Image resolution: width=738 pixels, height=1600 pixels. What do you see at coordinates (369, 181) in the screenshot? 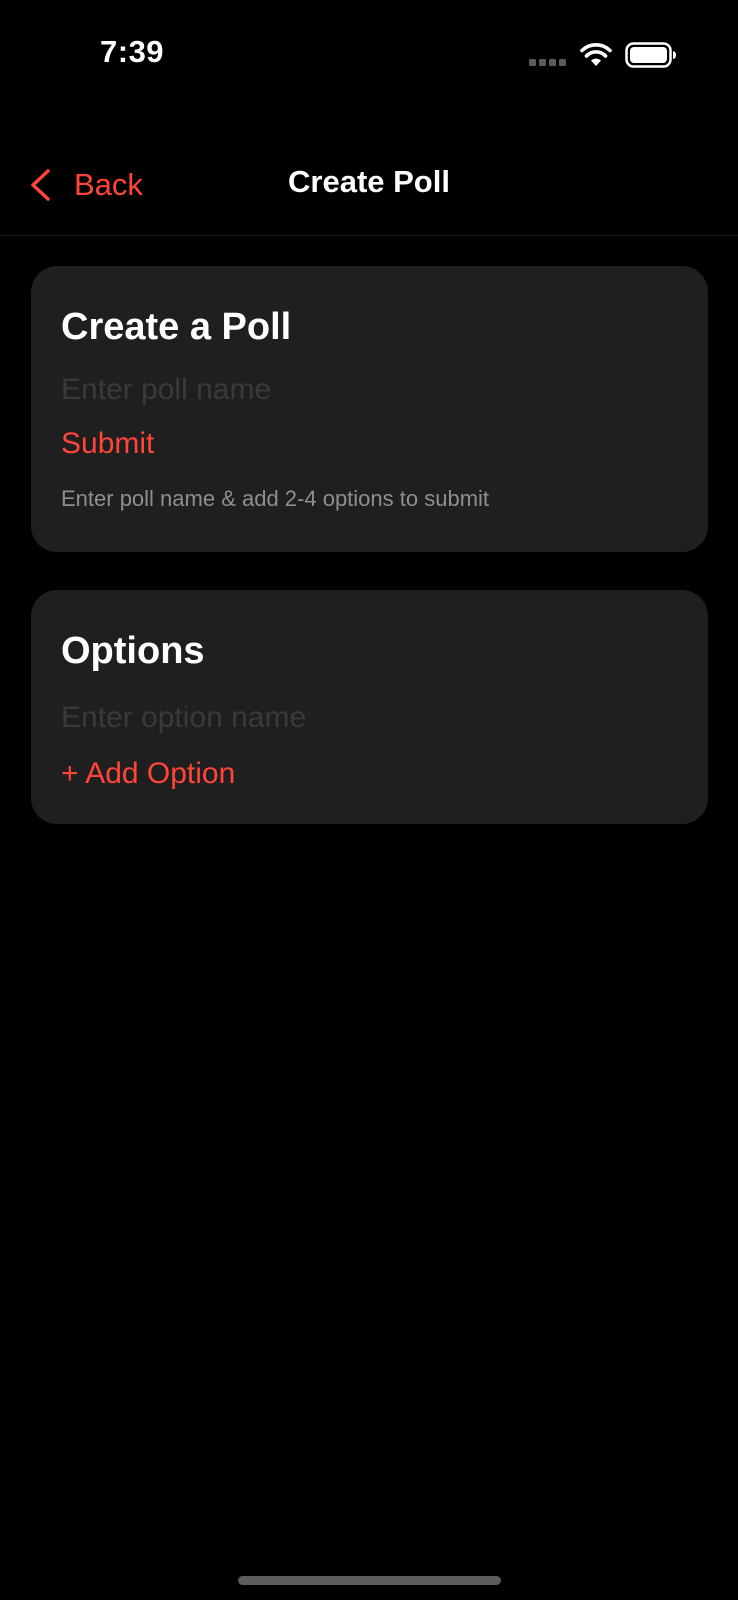
I see `page-title: Create Poll` at bounding box center [369, 181].